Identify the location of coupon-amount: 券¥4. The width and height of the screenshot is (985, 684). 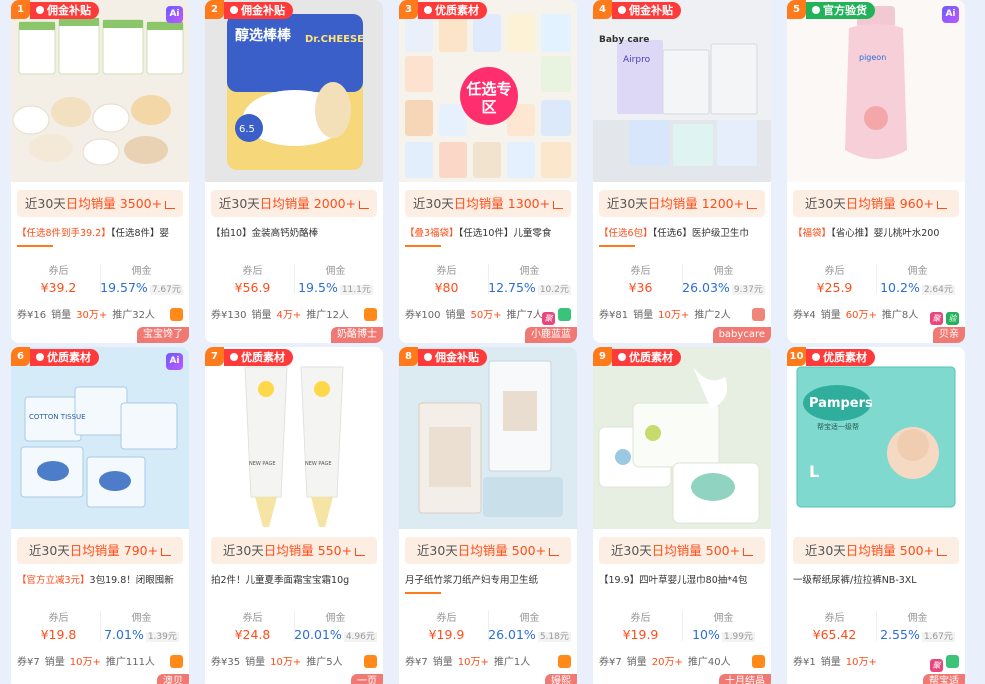
(804, 315).